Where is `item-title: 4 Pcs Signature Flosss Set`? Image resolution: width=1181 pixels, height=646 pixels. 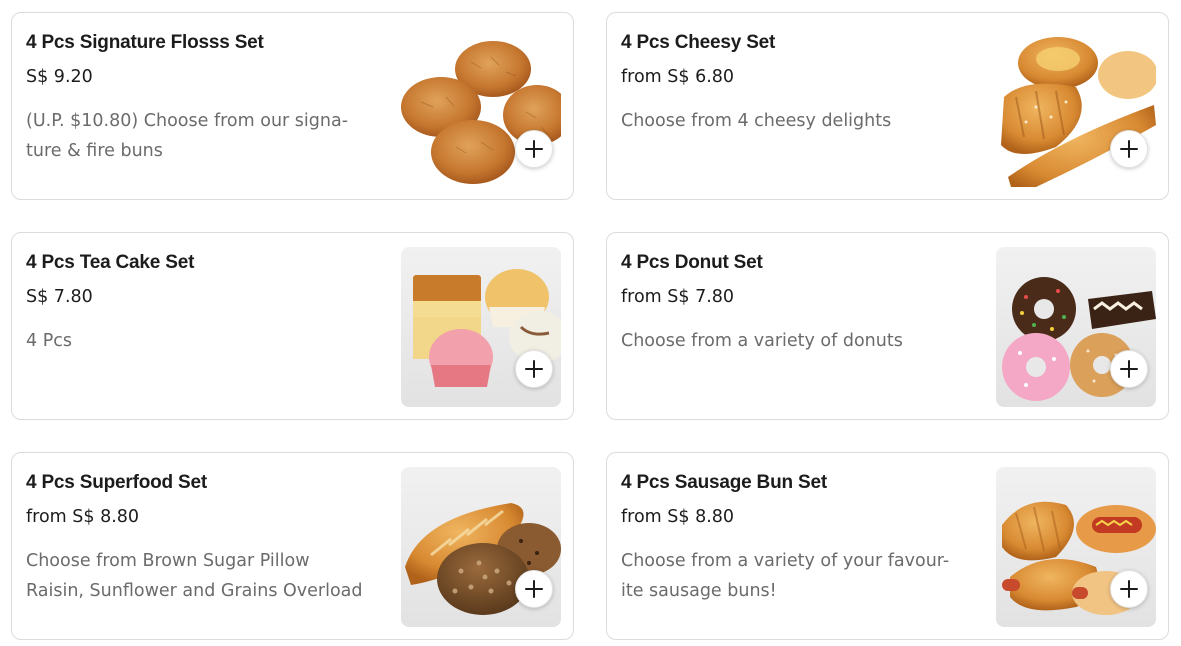 item-title: 4 Pcs Signature Flosss Set is located at coordinates (145, 42).